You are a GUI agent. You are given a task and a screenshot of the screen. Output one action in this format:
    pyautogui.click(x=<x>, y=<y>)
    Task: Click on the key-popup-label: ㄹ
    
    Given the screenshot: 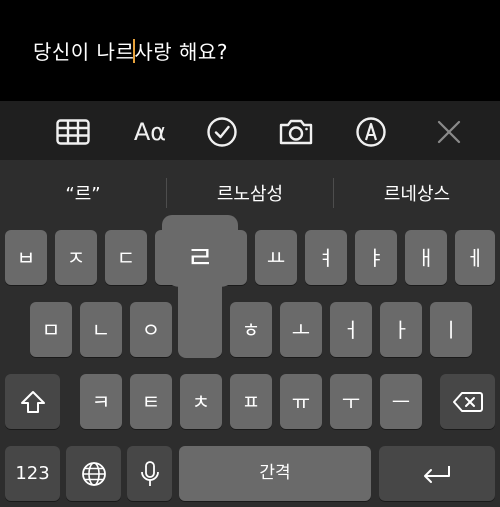 What is the action you would take?
    pyautogui.click(x=200, y=258)
    